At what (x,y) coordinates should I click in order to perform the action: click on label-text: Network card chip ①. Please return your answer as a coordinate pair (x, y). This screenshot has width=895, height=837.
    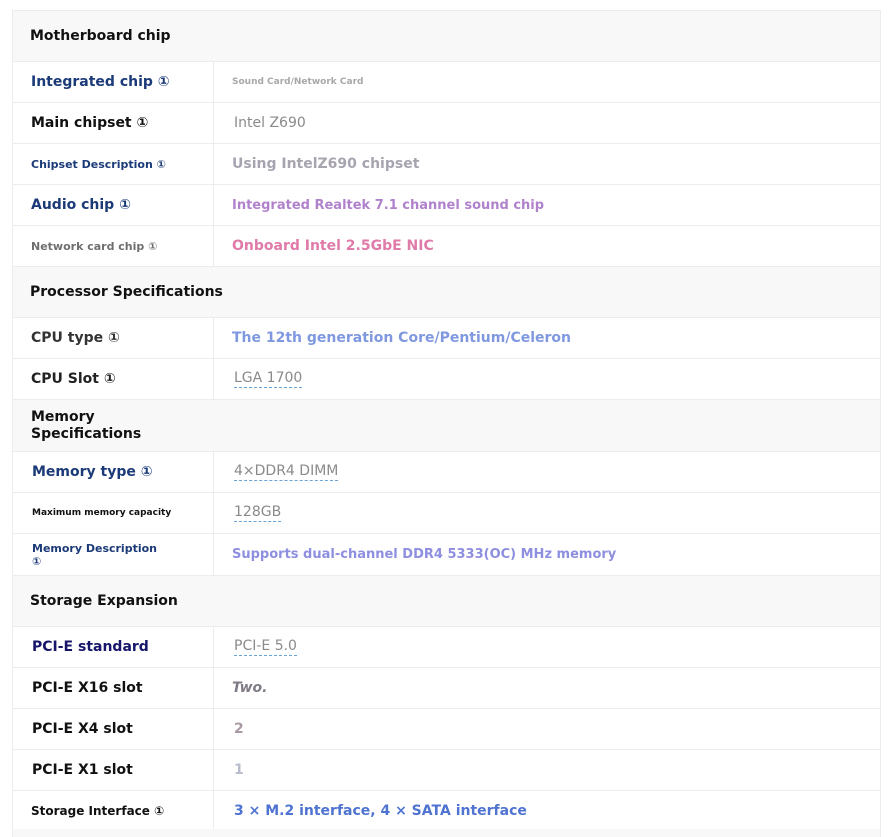
    Looking at the image, I should click on (94, 246).